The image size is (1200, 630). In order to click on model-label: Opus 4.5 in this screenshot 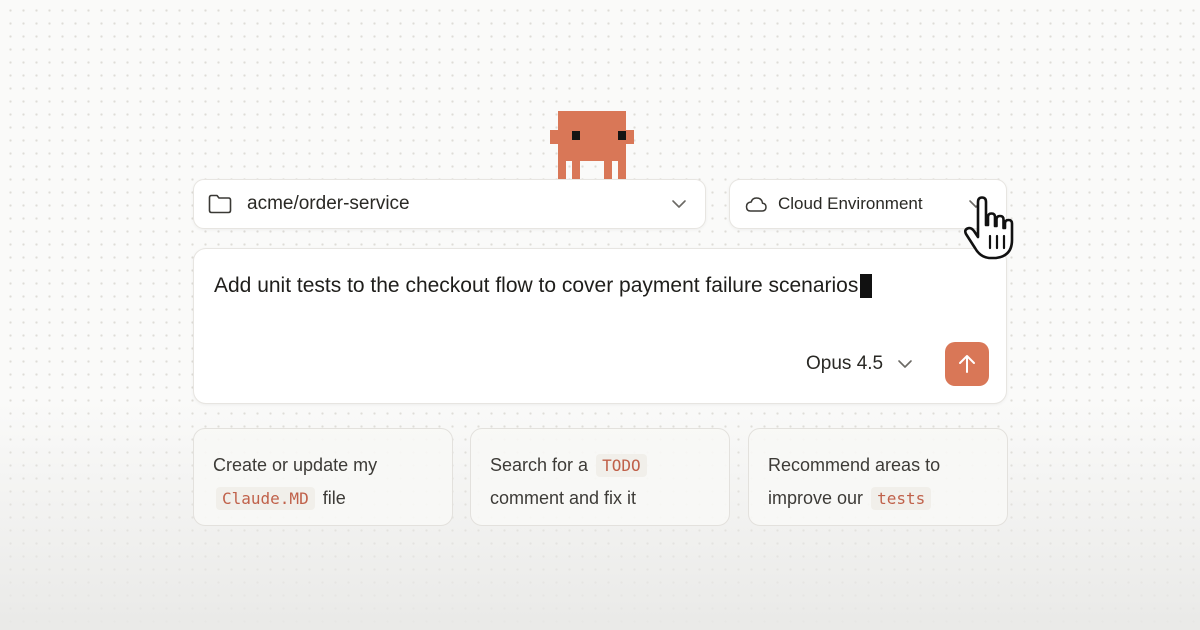, I will do `click(845, 363)`.